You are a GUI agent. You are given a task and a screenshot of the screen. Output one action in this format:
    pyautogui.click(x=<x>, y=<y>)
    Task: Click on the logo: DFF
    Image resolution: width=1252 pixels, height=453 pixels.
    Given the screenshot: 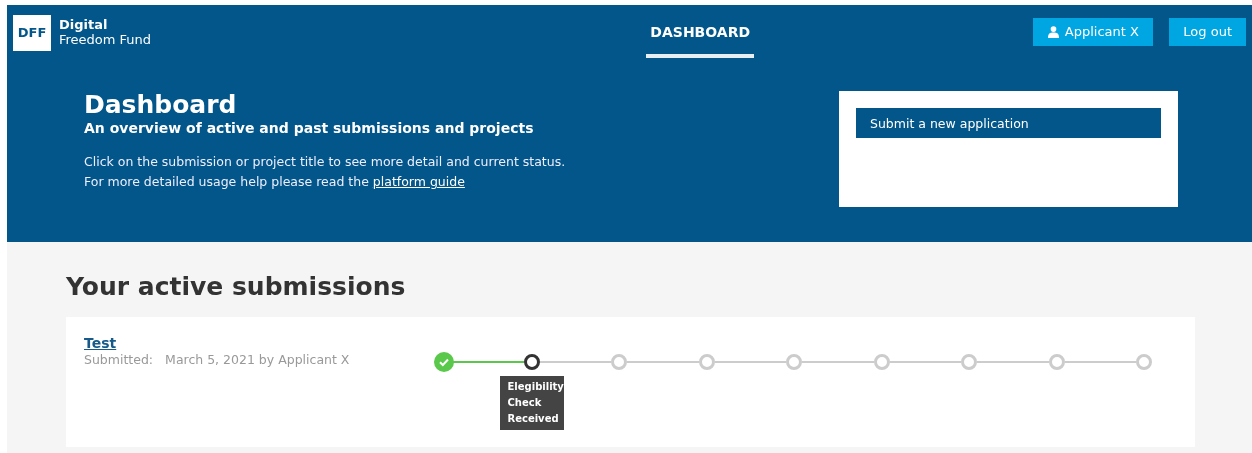 What is the action you would take?
    pyautogui.click(x=32, y=32)
    